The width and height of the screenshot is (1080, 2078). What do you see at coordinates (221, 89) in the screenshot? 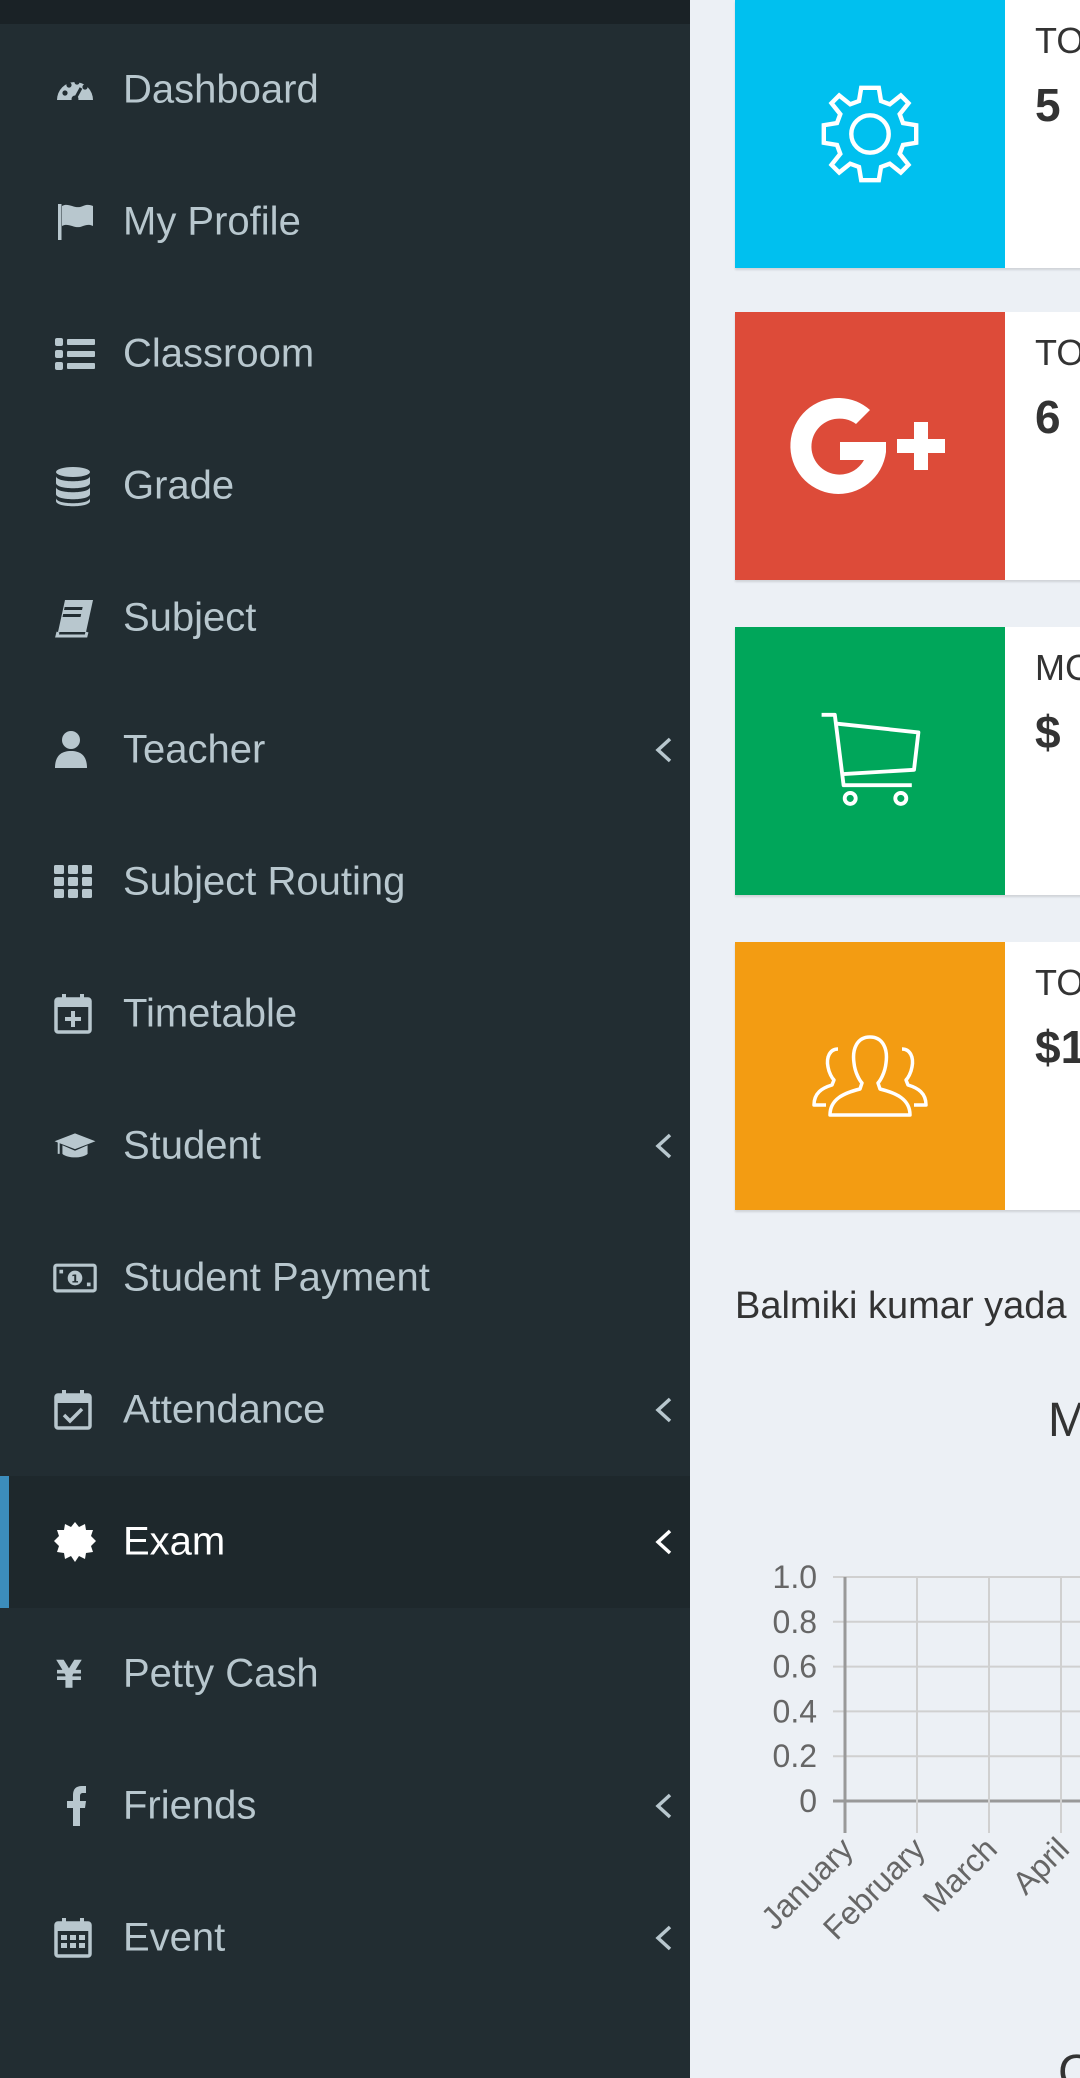
I see `sidebar-item-label: Dashboard` at bounding box center [221, 89].